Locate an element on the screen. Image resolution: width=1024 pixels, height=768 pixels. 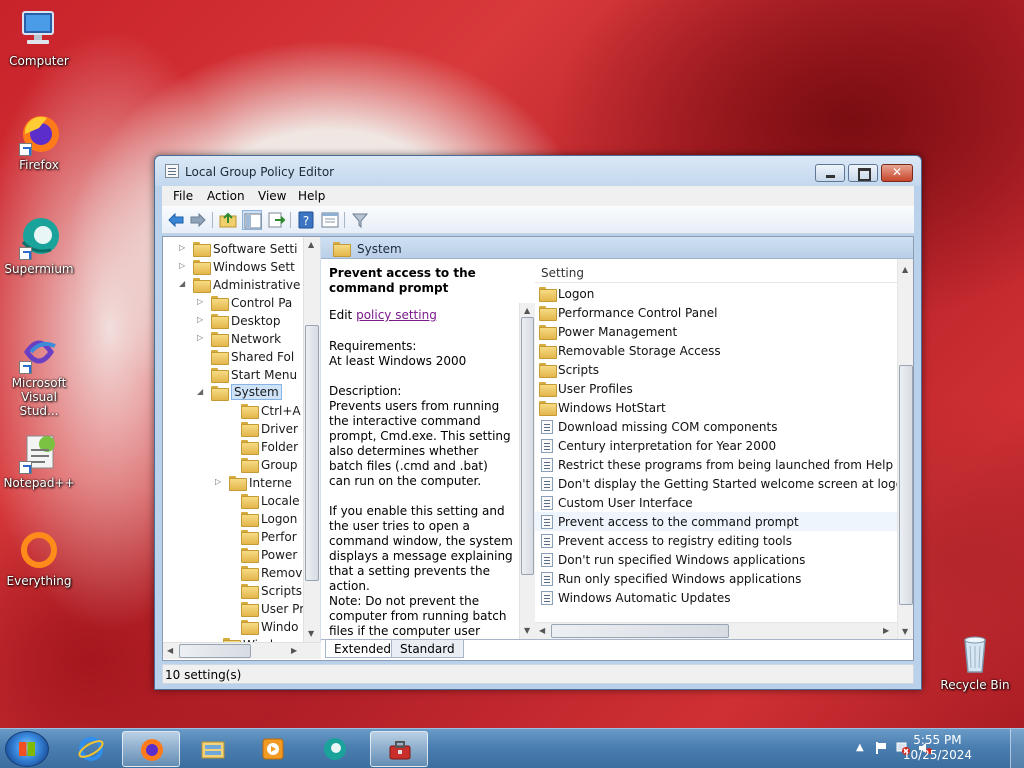
desktop-icon-firefox: Firefox is located at coordinates (39, 142).